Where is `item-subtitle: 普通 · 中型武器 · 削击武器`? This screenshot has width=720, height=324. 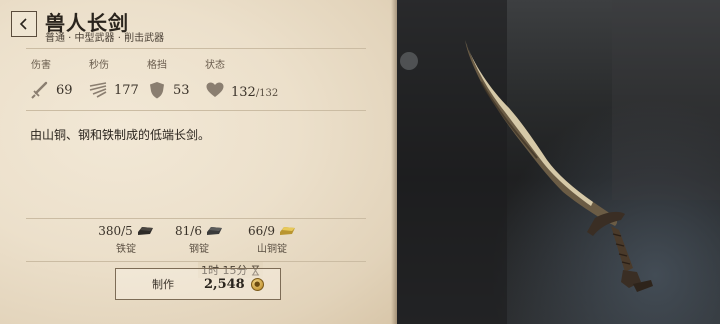 item-subtitle: 普通 · 中型武器 · 削击武器 is located at coordinates (105, 38).